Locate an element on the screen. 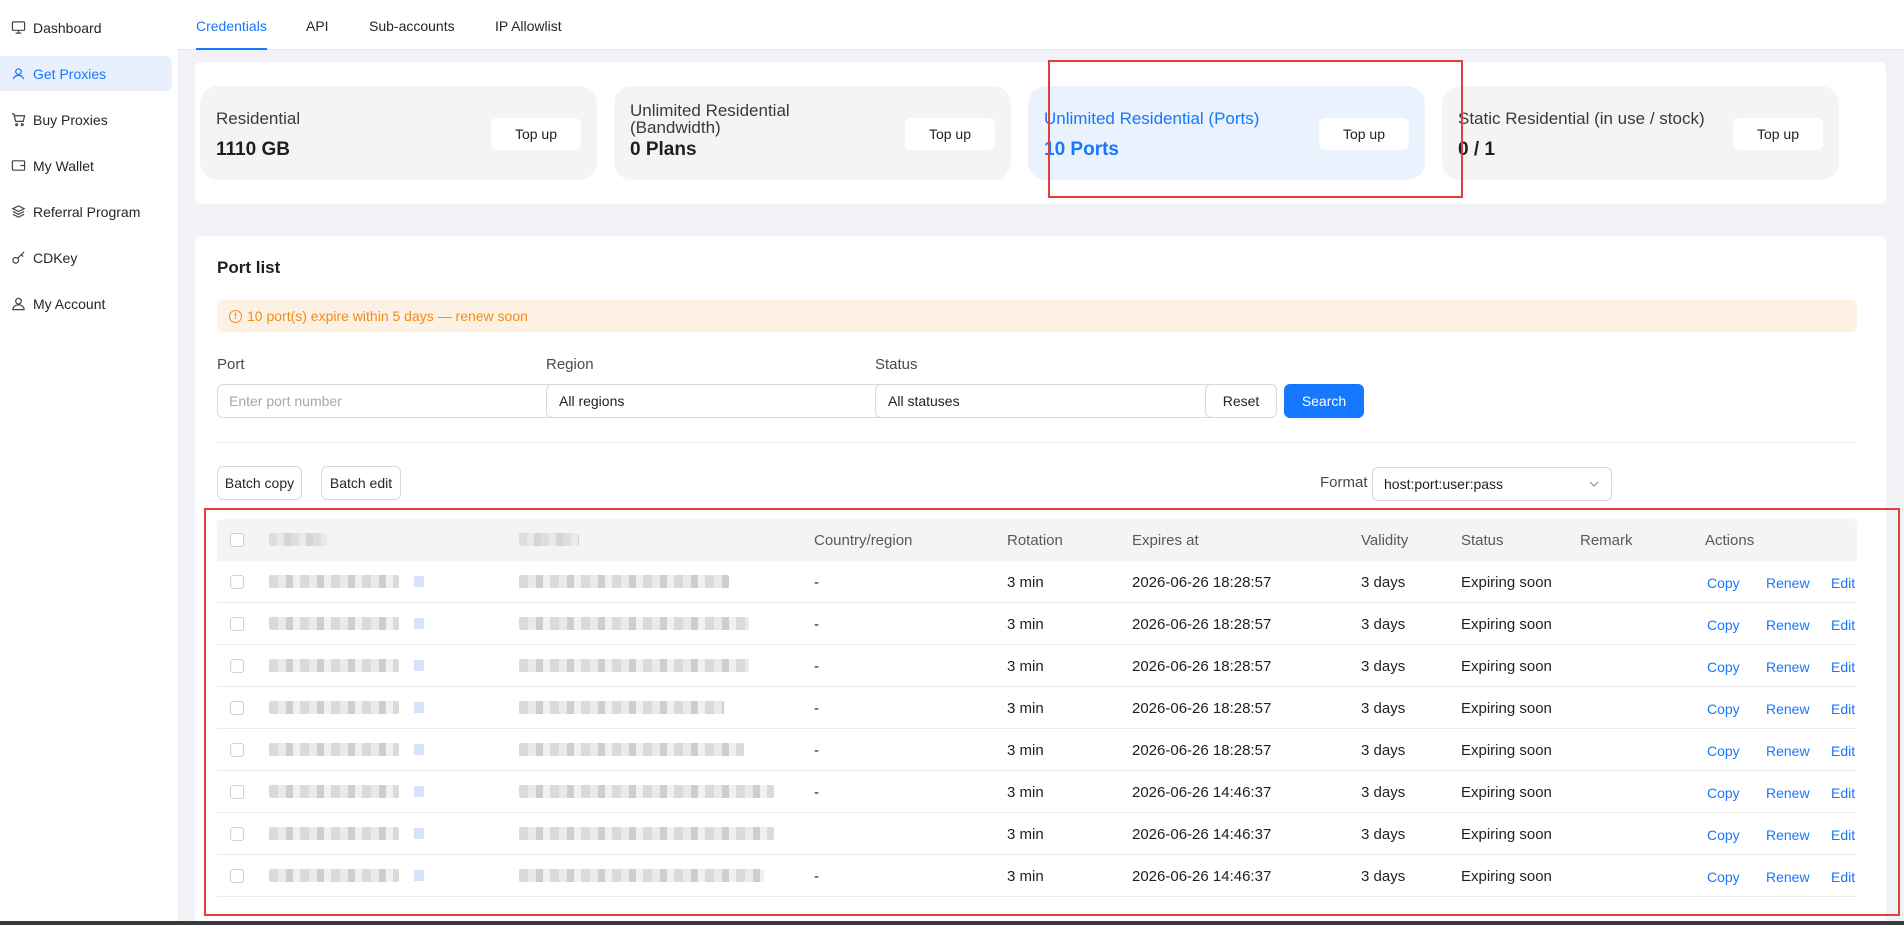 This screenshot has width=1904, height=925. format-label: Format is located at coordinates (1344, 482).